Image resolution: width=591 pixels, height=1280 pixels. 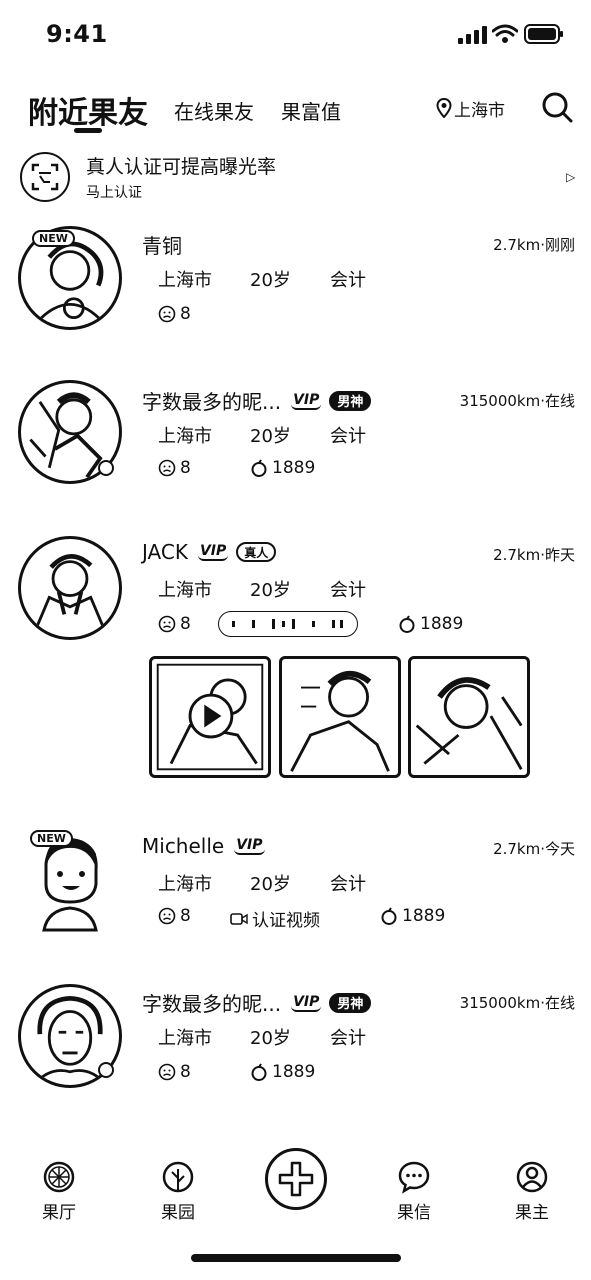 What do you see at coordinates (311, 110) in the screenshot?
I see `tab-rich-value: 果富值` at bounding box center [311, 110].